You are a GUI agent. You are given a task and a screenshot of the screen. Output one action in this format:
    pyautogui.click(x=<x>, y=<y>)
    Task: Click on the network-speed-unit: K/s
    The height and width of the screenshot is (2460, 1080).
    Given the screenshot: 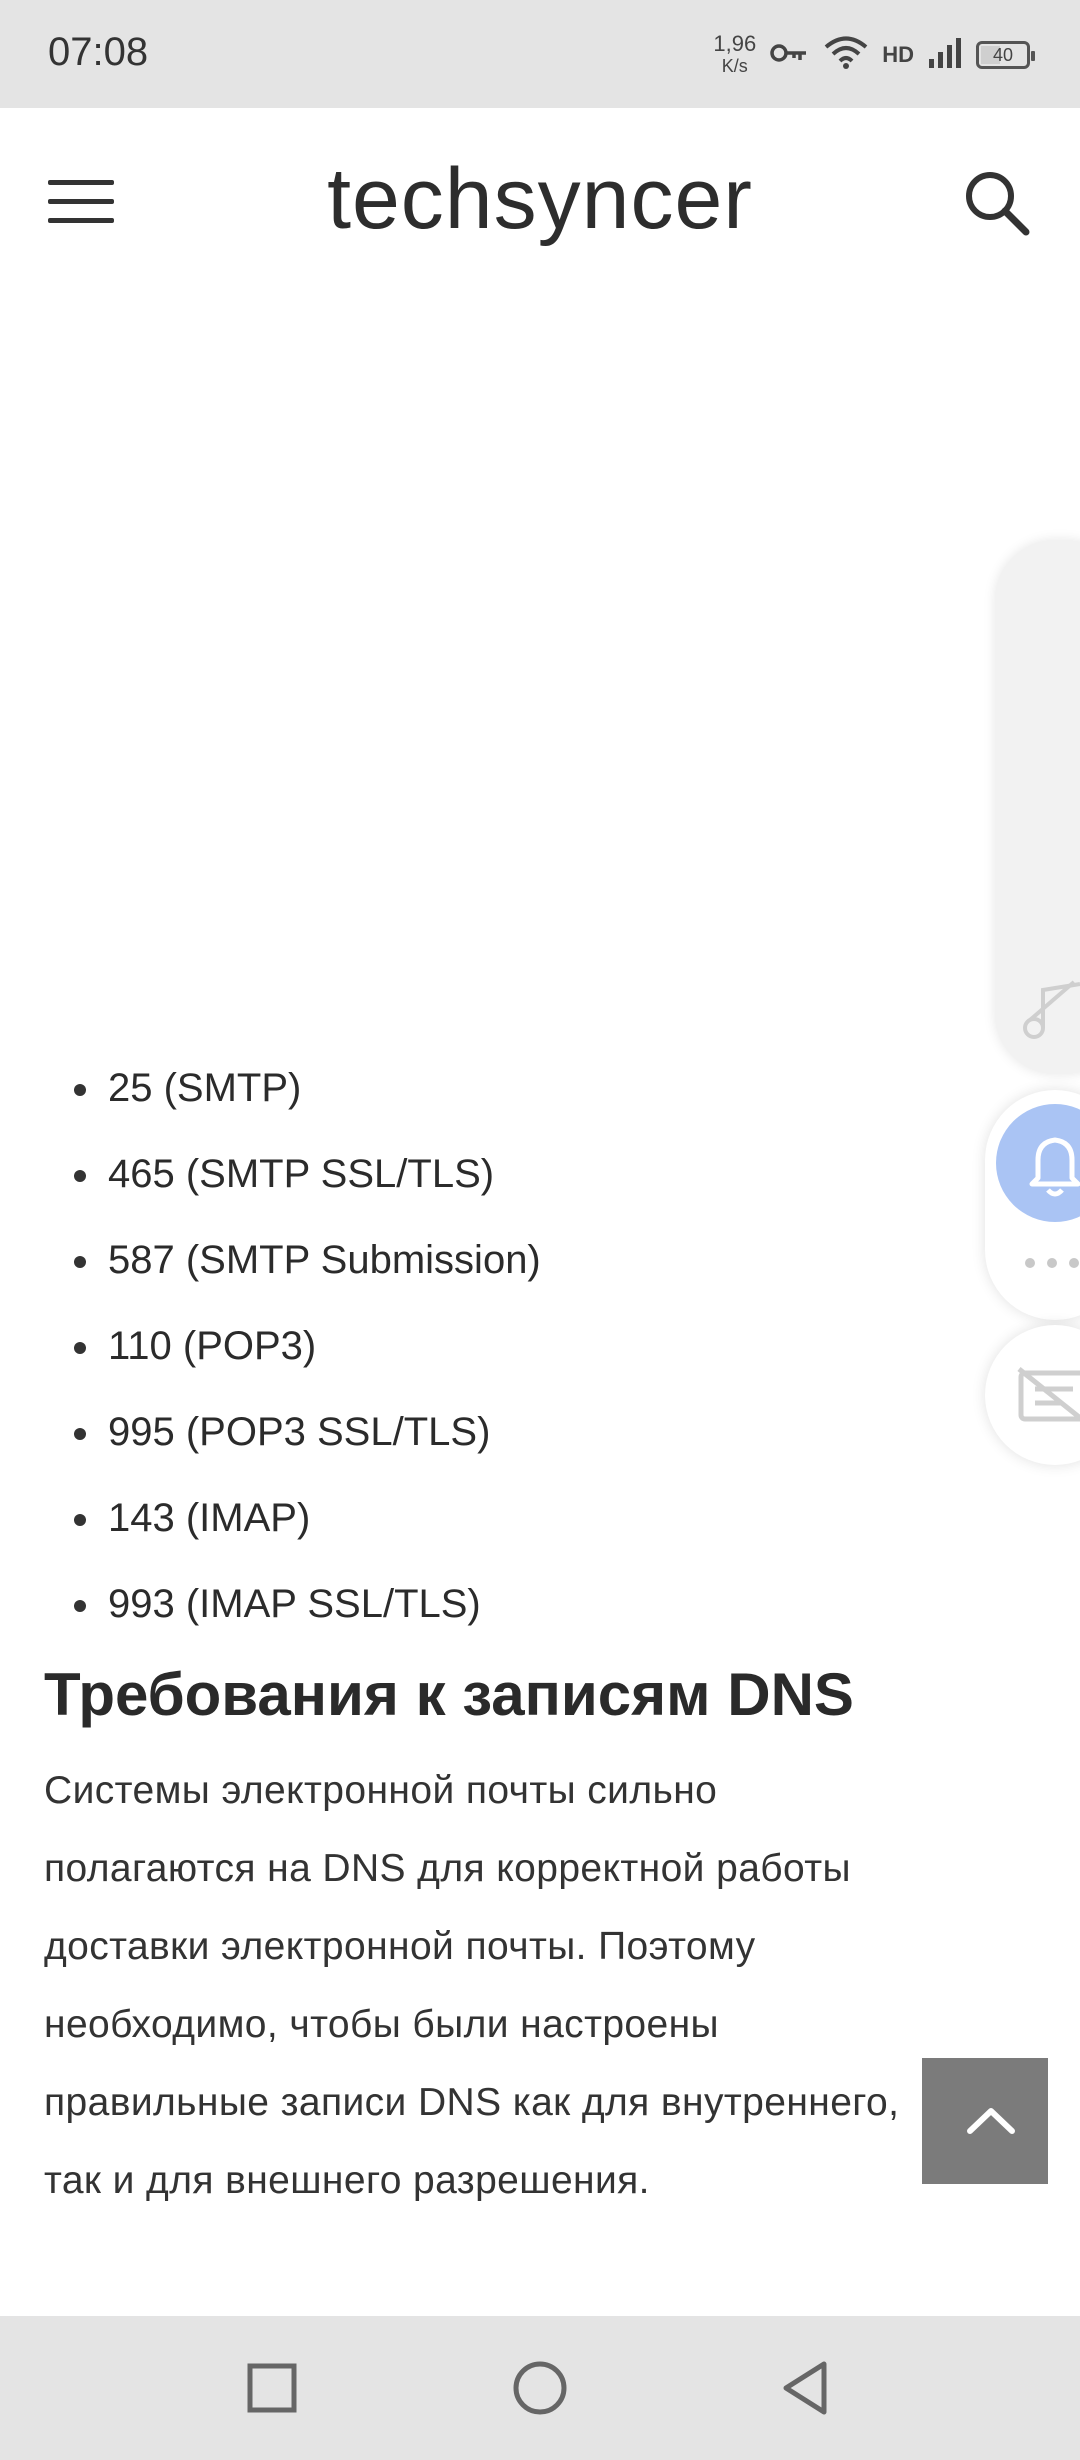 What is the action you would take?
    pyautogui.click(x=734, y=66)
    